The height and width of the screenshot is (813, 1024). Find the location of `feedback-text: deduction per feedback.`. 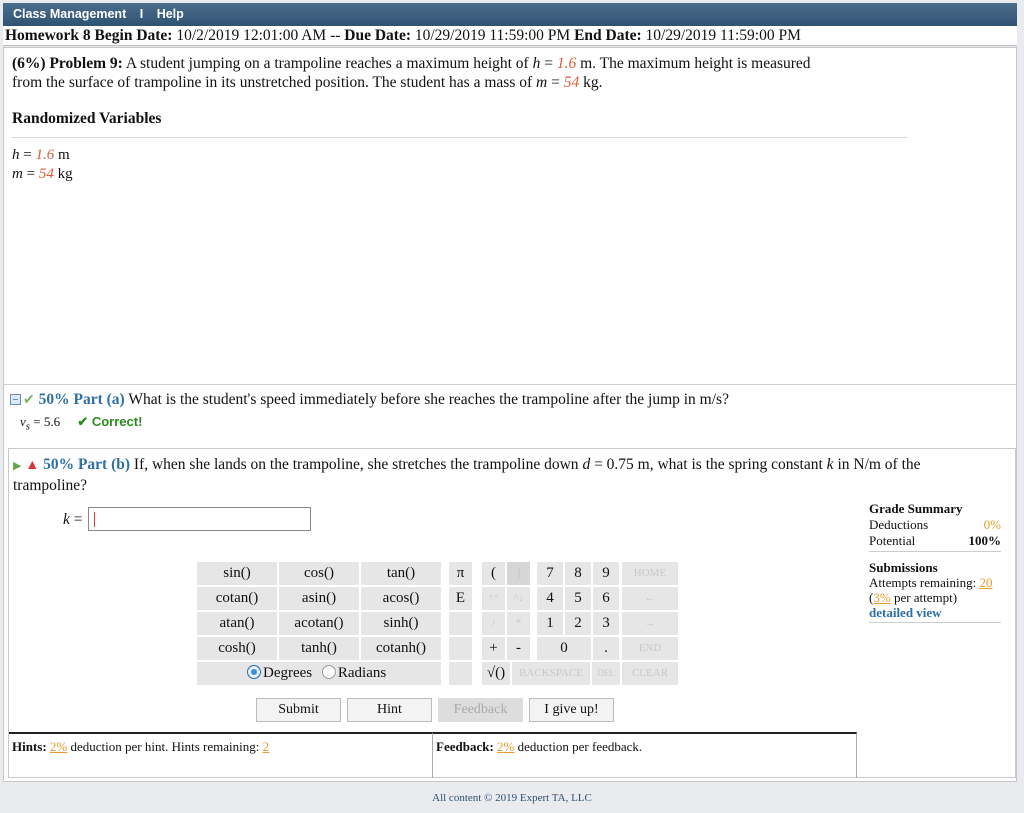

feedback-text: deduction per feedback. is located at coordinates (580, 746).